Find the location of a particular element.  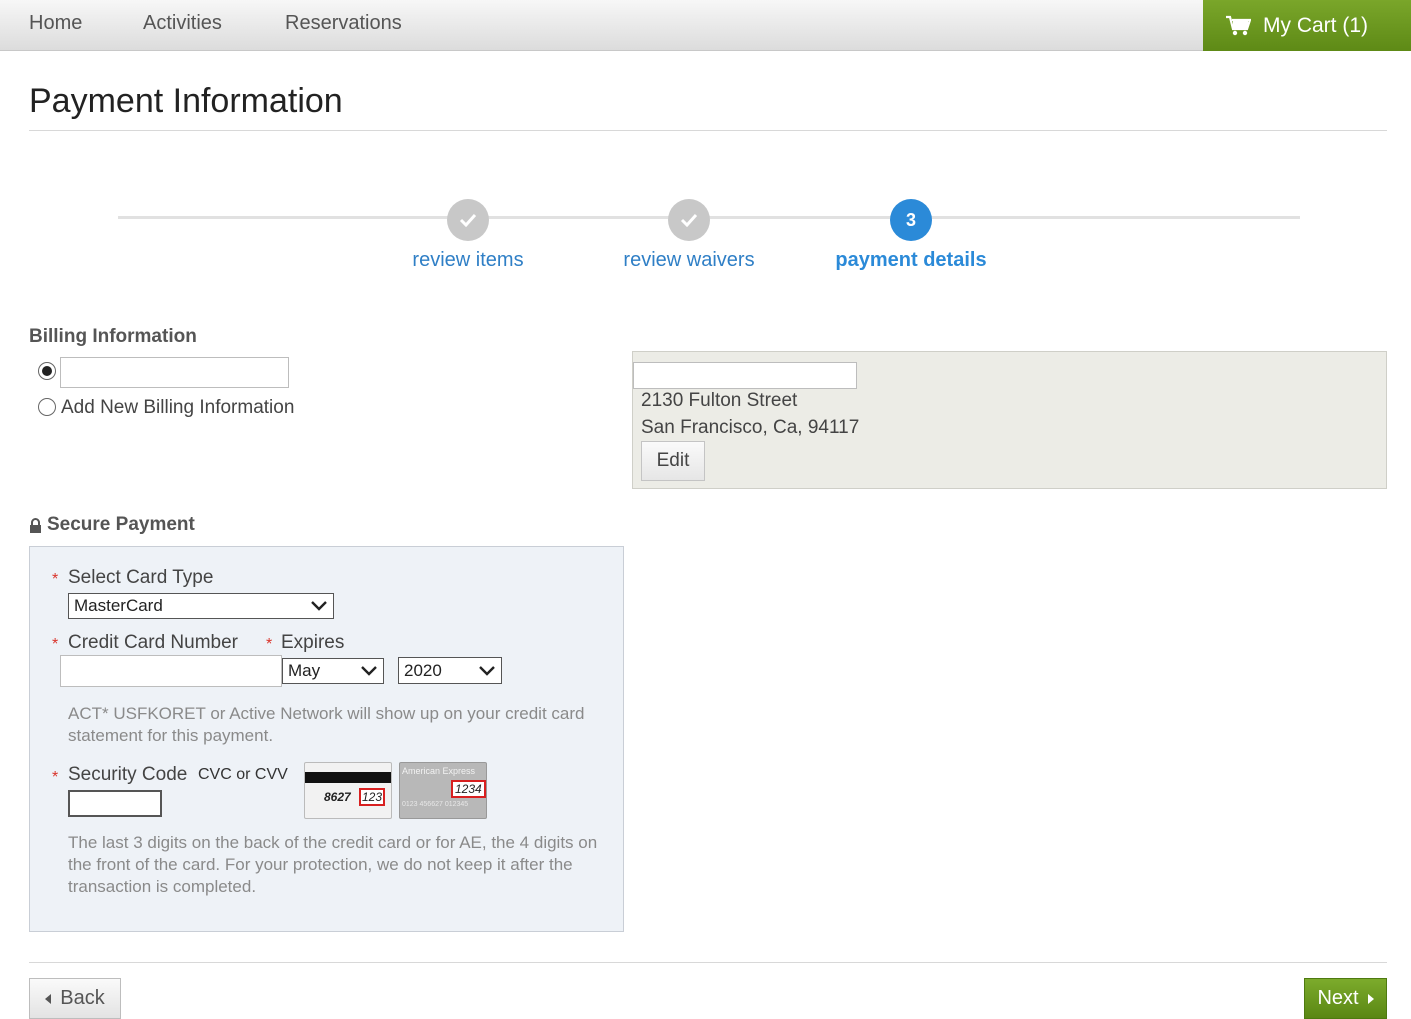

expires-label: Expires is located at coordinates (313, 642).